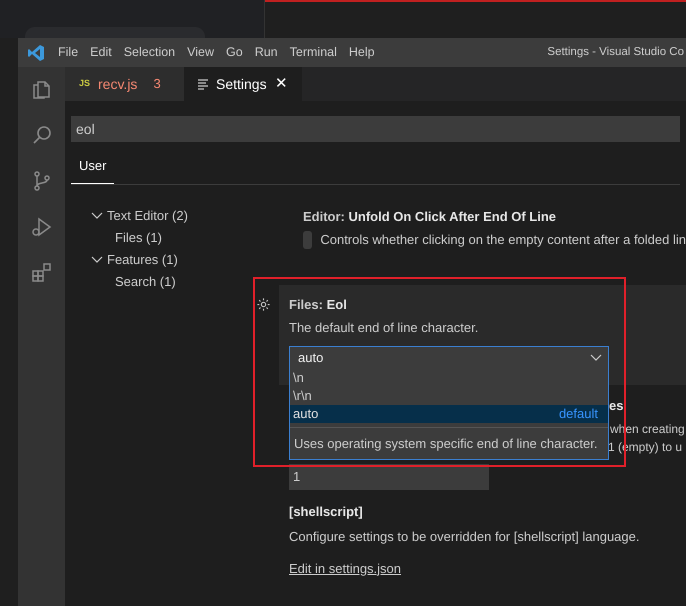 The height and width of the screenshot is (606, 686). What do you see at coordinates (503, 240) in the screenshot?
I see `setting-description: Controls whether clicking on the empty content after a folded lin` at bounding box center [503, 240].